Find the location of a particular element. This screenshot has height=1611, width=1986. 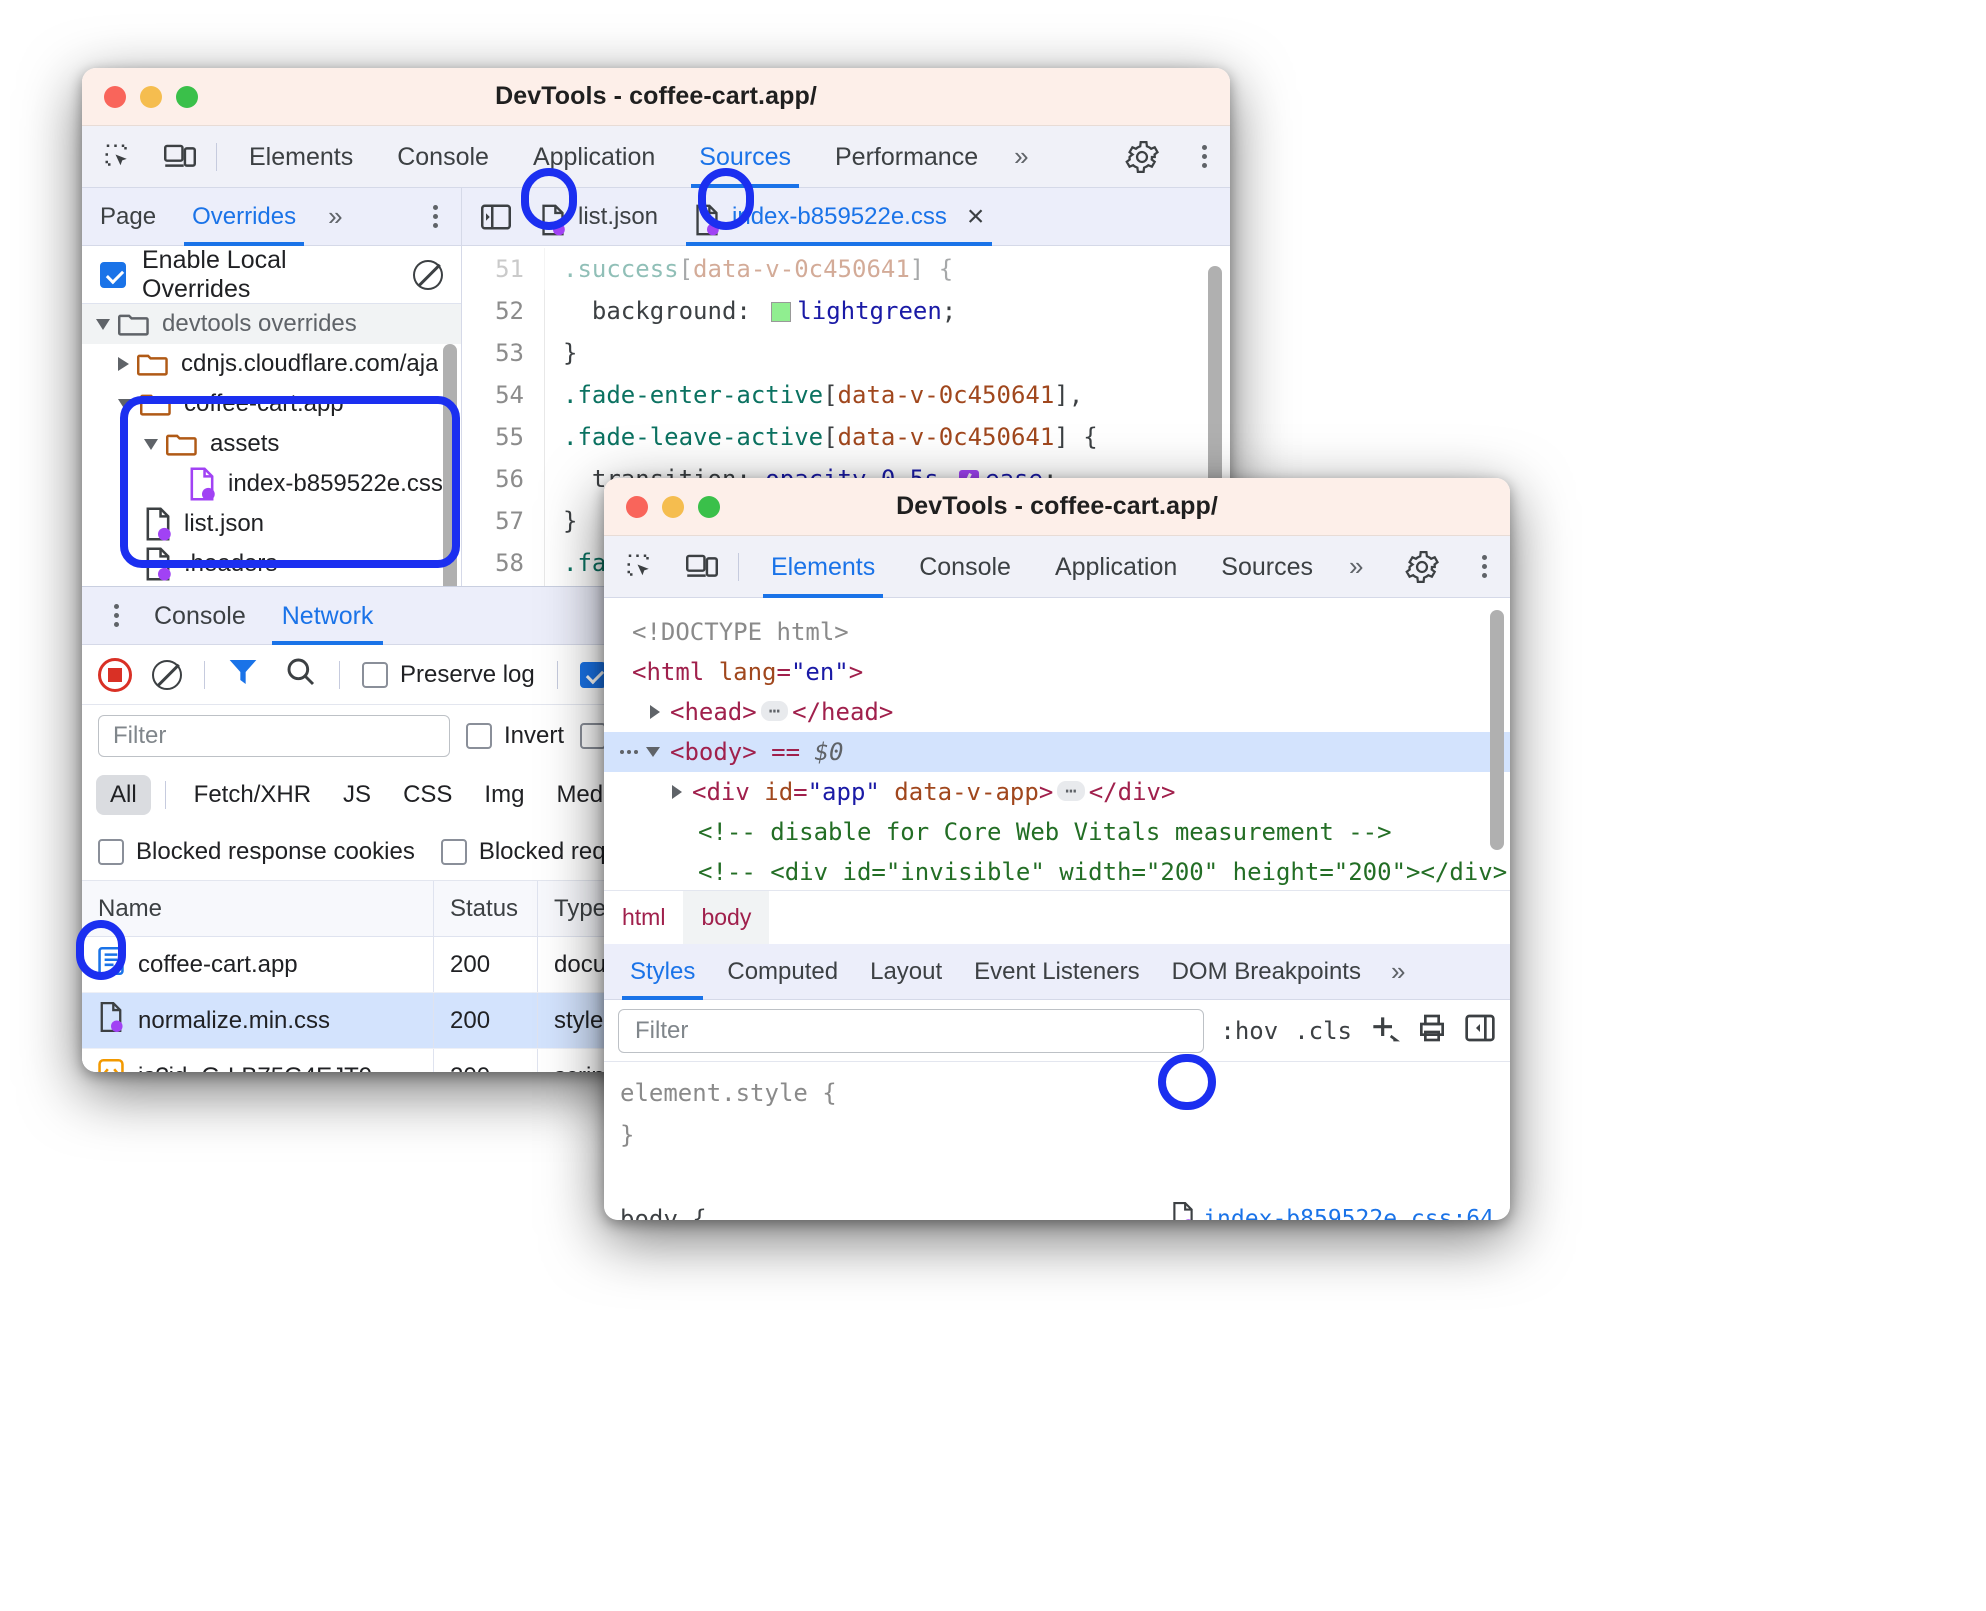

blocked-requests-row: Blocked requ is located at coordinates (529, 852).